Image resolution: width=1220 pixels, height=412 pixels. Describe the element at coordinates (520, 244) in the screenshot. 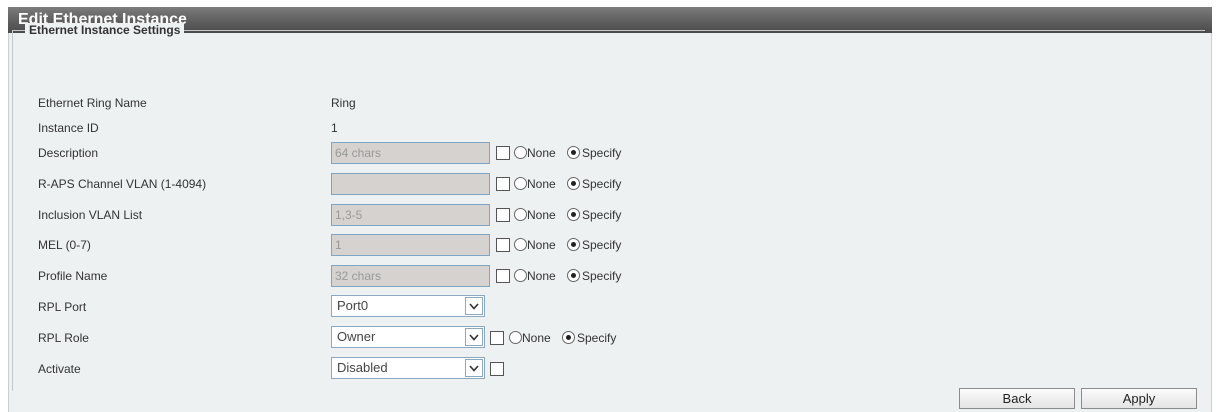

I see `mel-none-radio` at that location.